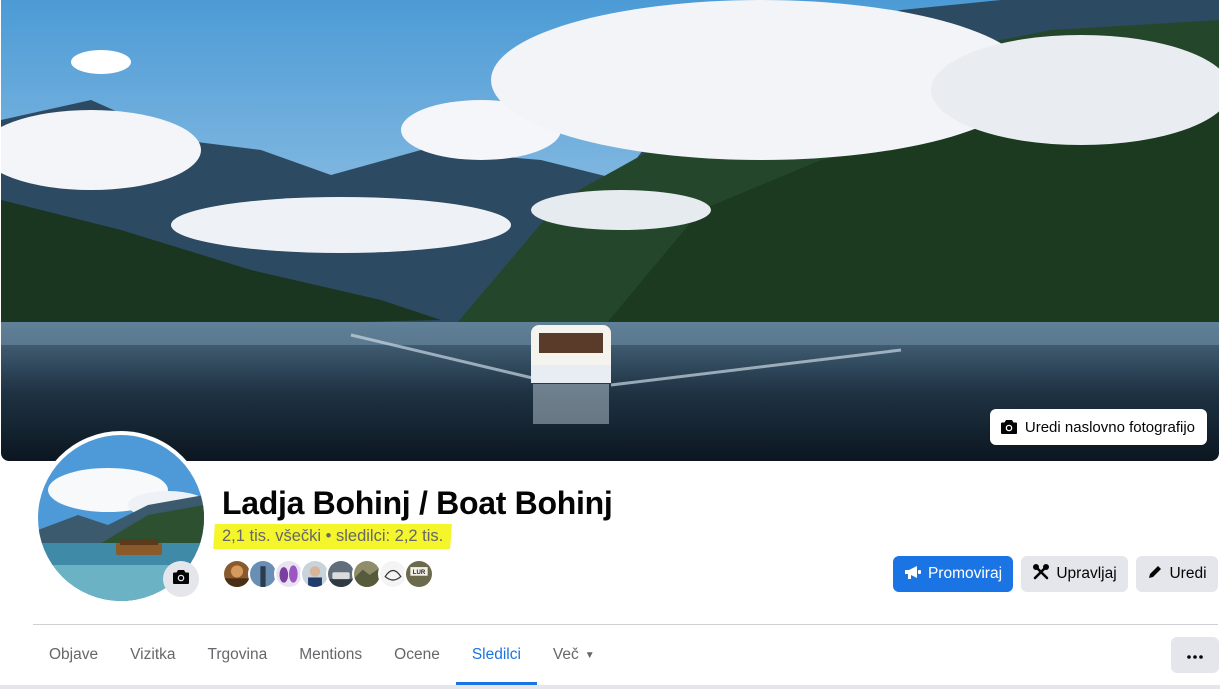 The height and width of the screenshot is (689, 1220). I want to click on tab-vizitka: Vizitka, so click(152, 655).